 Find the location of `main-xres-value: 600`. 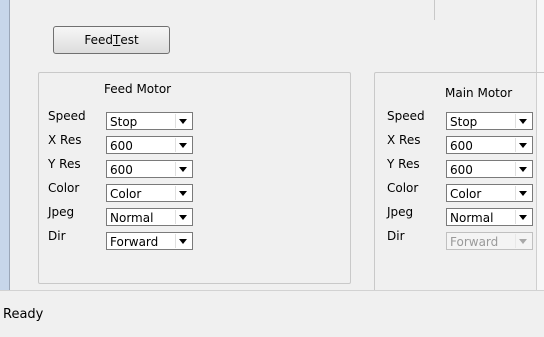

main-xres-value: 600 is located at coordinates (461, 146).